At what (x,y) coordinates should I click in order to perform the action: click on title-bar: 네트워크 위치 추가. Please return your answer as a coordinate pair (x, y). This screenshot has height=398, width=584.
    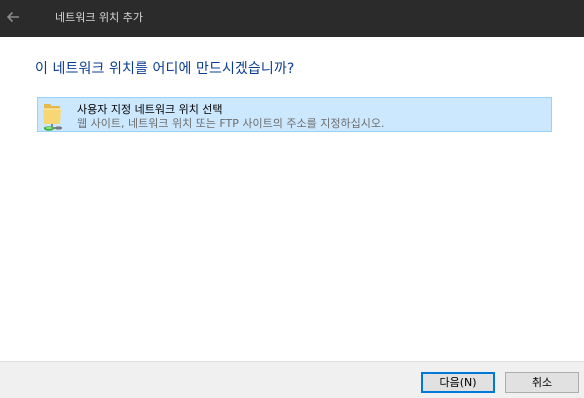
    Looking at the image, I should click on (292, 18).